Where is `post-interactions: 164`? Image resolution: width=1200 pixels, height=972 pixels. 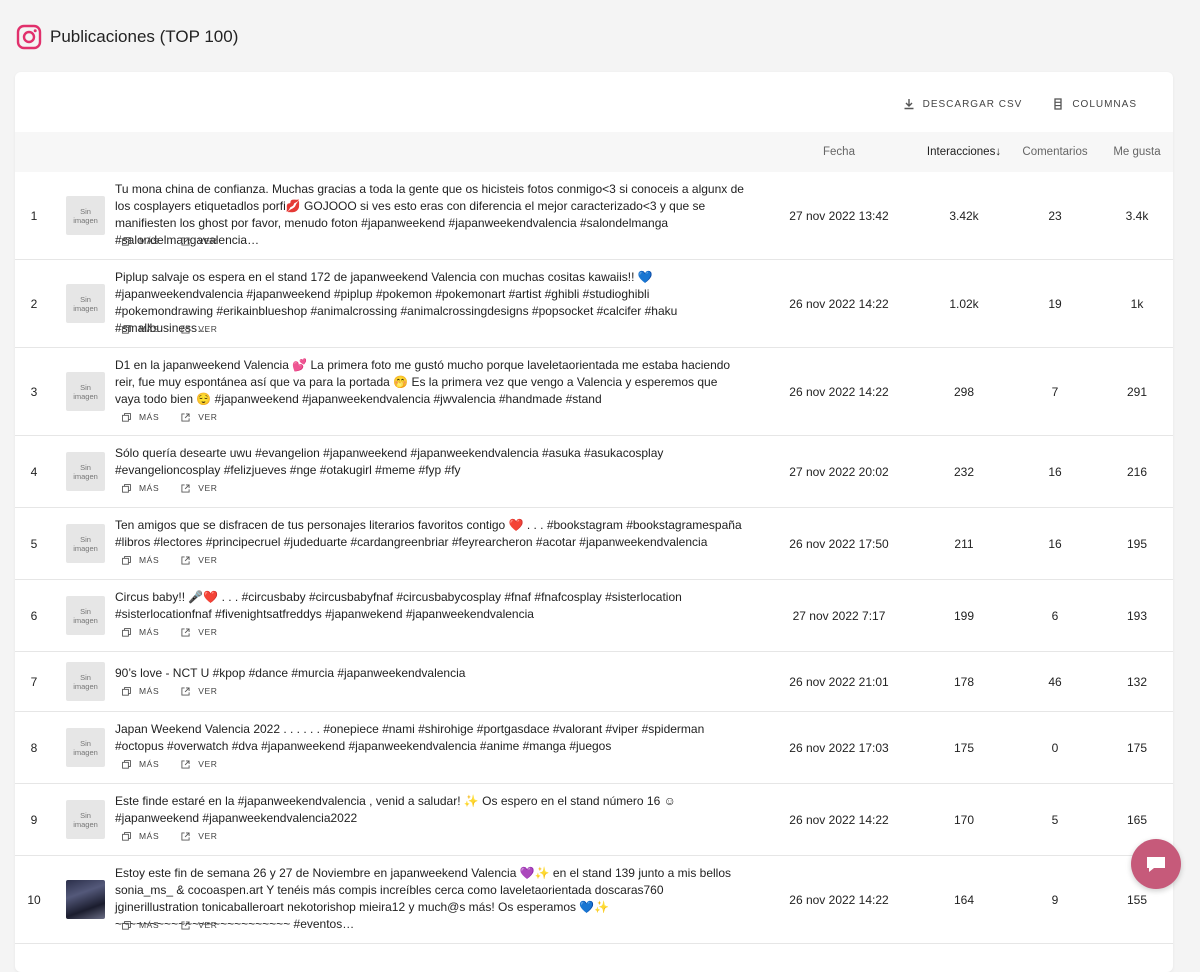 post-interactions: 164 is located at coordinates (964, 899).